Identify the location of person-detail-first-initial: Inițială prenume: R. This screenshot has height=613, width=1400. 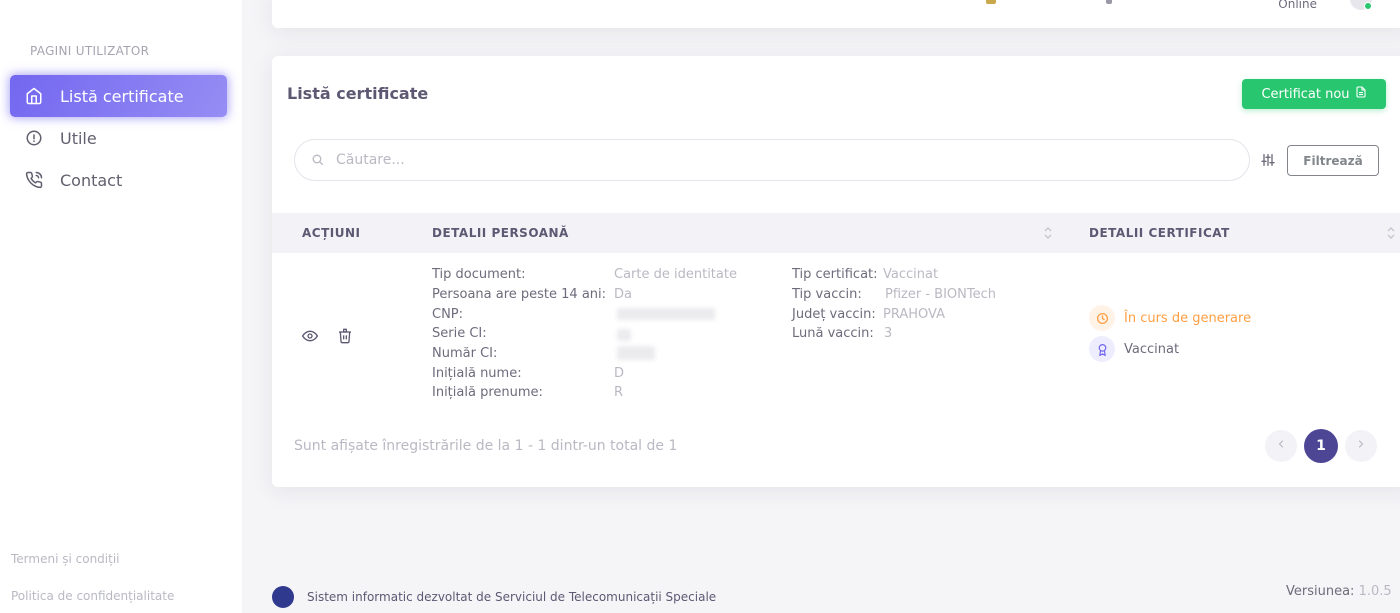
(527, 393).